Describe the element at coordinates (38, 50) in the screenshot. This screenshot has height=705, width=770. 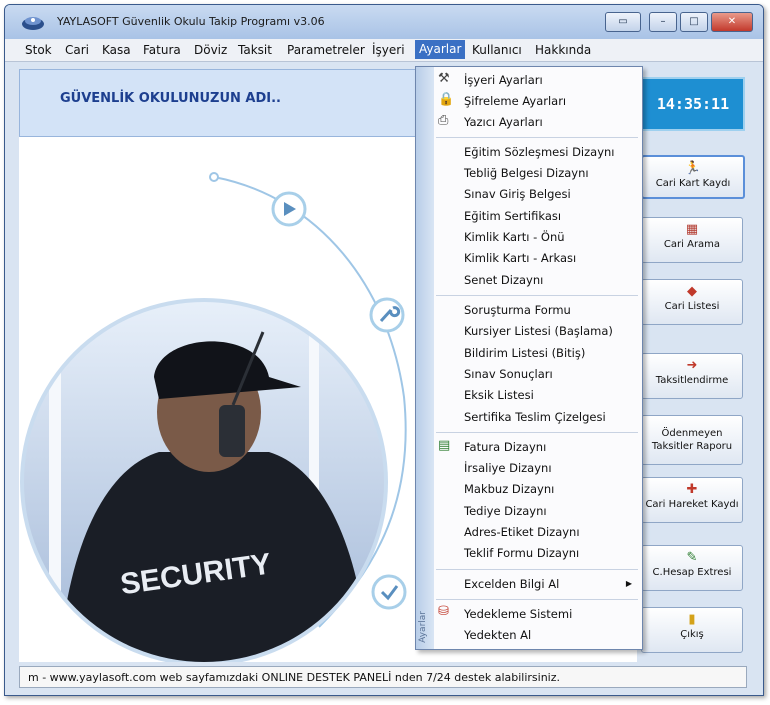
I see `menu-stok: Stok` at that location.